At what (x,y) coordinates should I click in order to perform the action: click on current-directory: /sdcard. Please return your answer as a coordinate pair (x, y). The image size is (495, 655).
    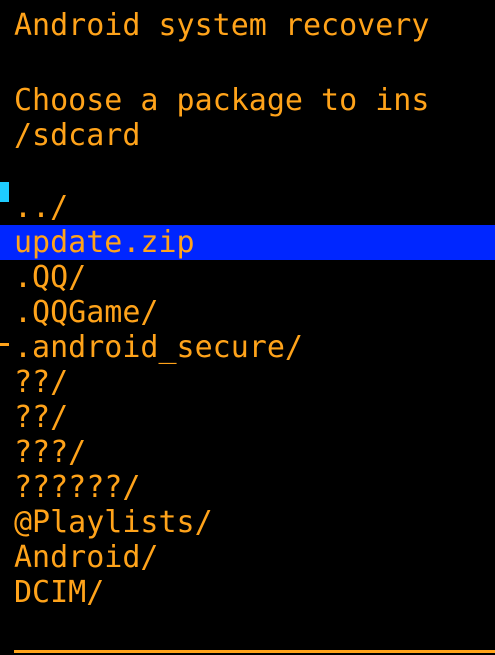
    Looking at the image, I should click on (77, 135).